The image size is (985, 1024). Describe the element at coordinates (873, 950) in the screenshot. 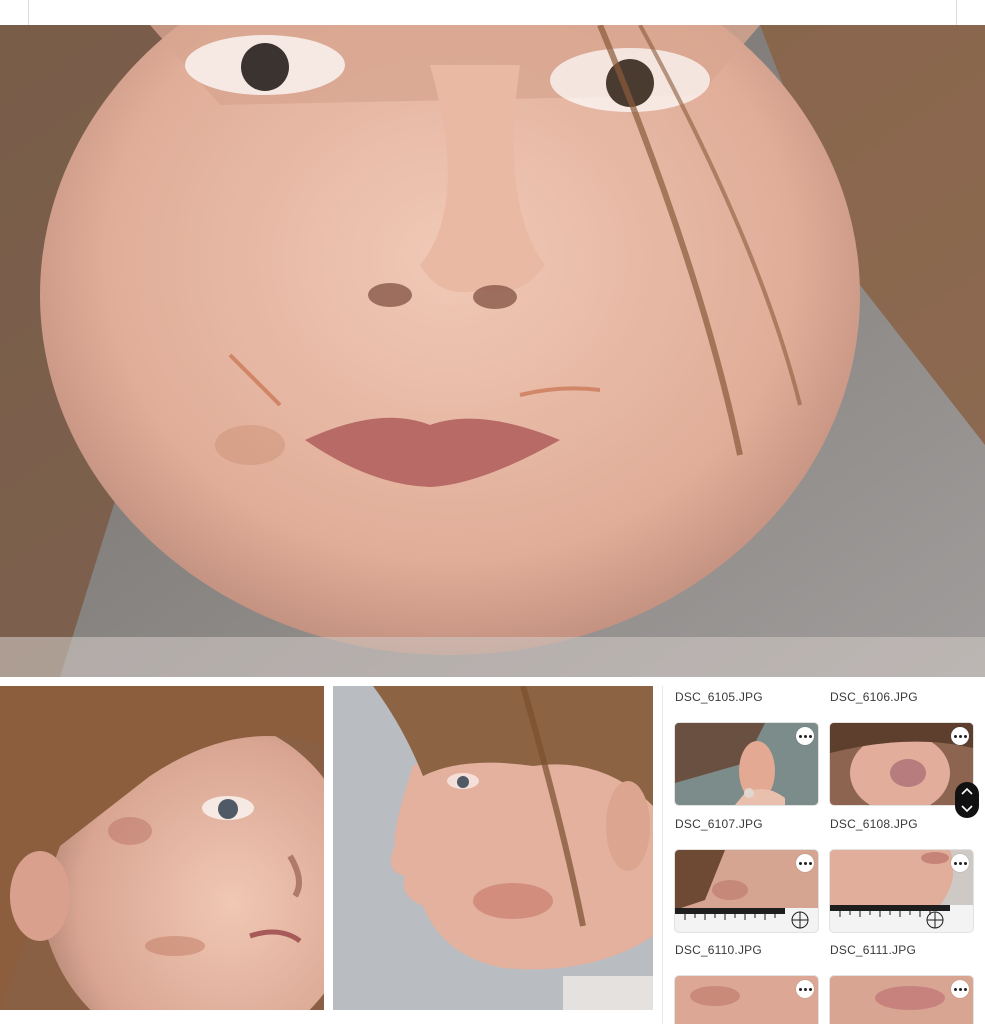

I see `file-name: DSC_6111.JPG` at that location.